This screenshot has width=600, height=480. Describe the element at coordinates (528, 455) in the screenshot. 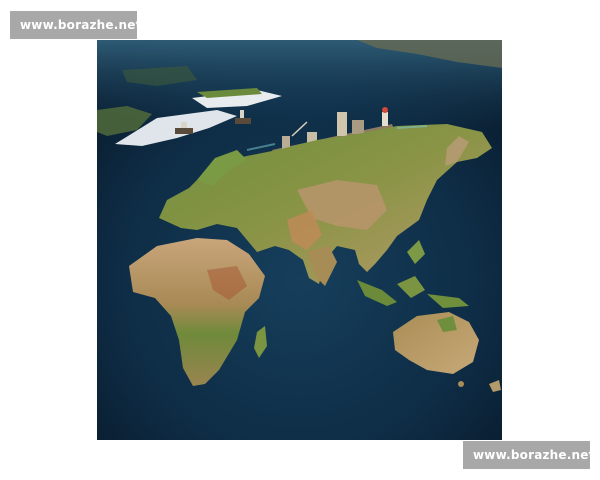

I see `watermark-bottom-right: www.borazhe.net` at that location.